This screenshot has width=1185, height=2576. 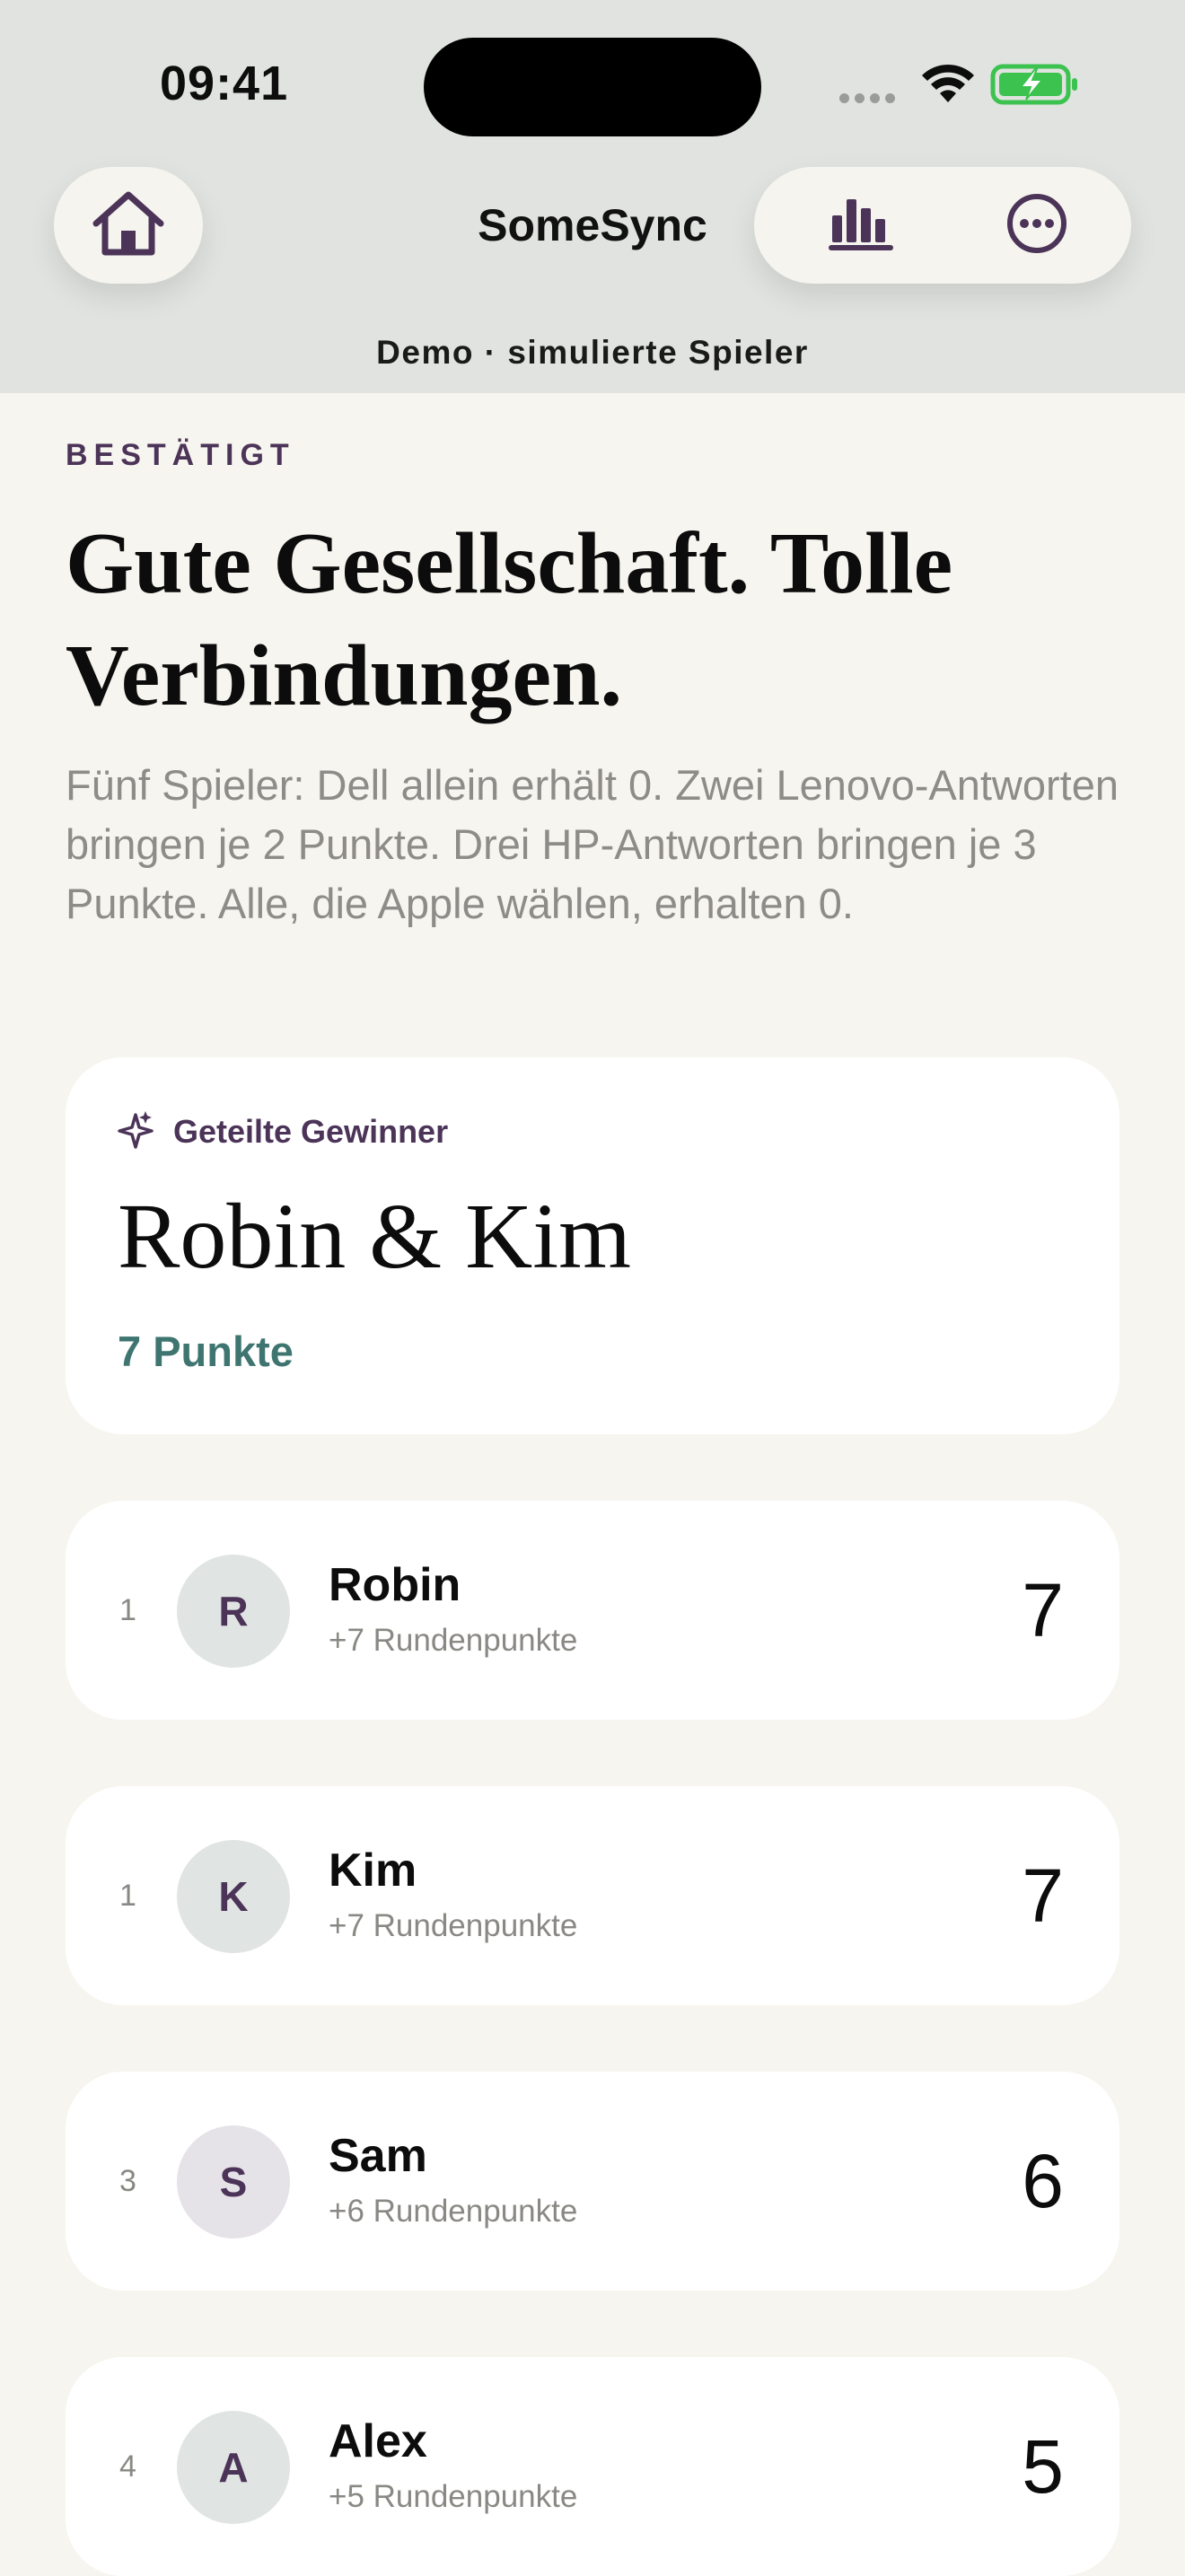 What do you see at coordinates (378, 2441) in the screenshot?
I see `player-name: Alex` at bounding box center [378, 2441].